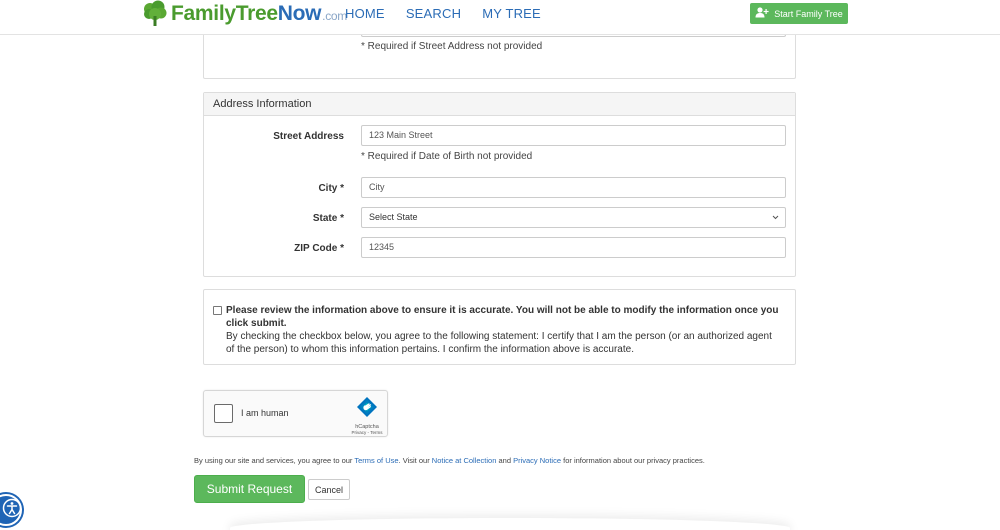 The height and width of the screenshot is (530, 1000). Describe the element at coordinates (319, 248) in the screenshot. I see `zip-code-label: ZIP Code *` at that location.